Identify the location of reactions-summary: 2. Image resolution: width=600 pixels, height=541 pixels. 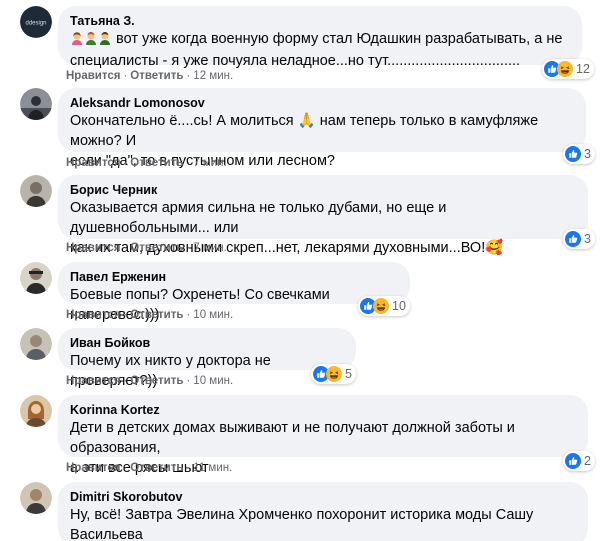
(579, 461).